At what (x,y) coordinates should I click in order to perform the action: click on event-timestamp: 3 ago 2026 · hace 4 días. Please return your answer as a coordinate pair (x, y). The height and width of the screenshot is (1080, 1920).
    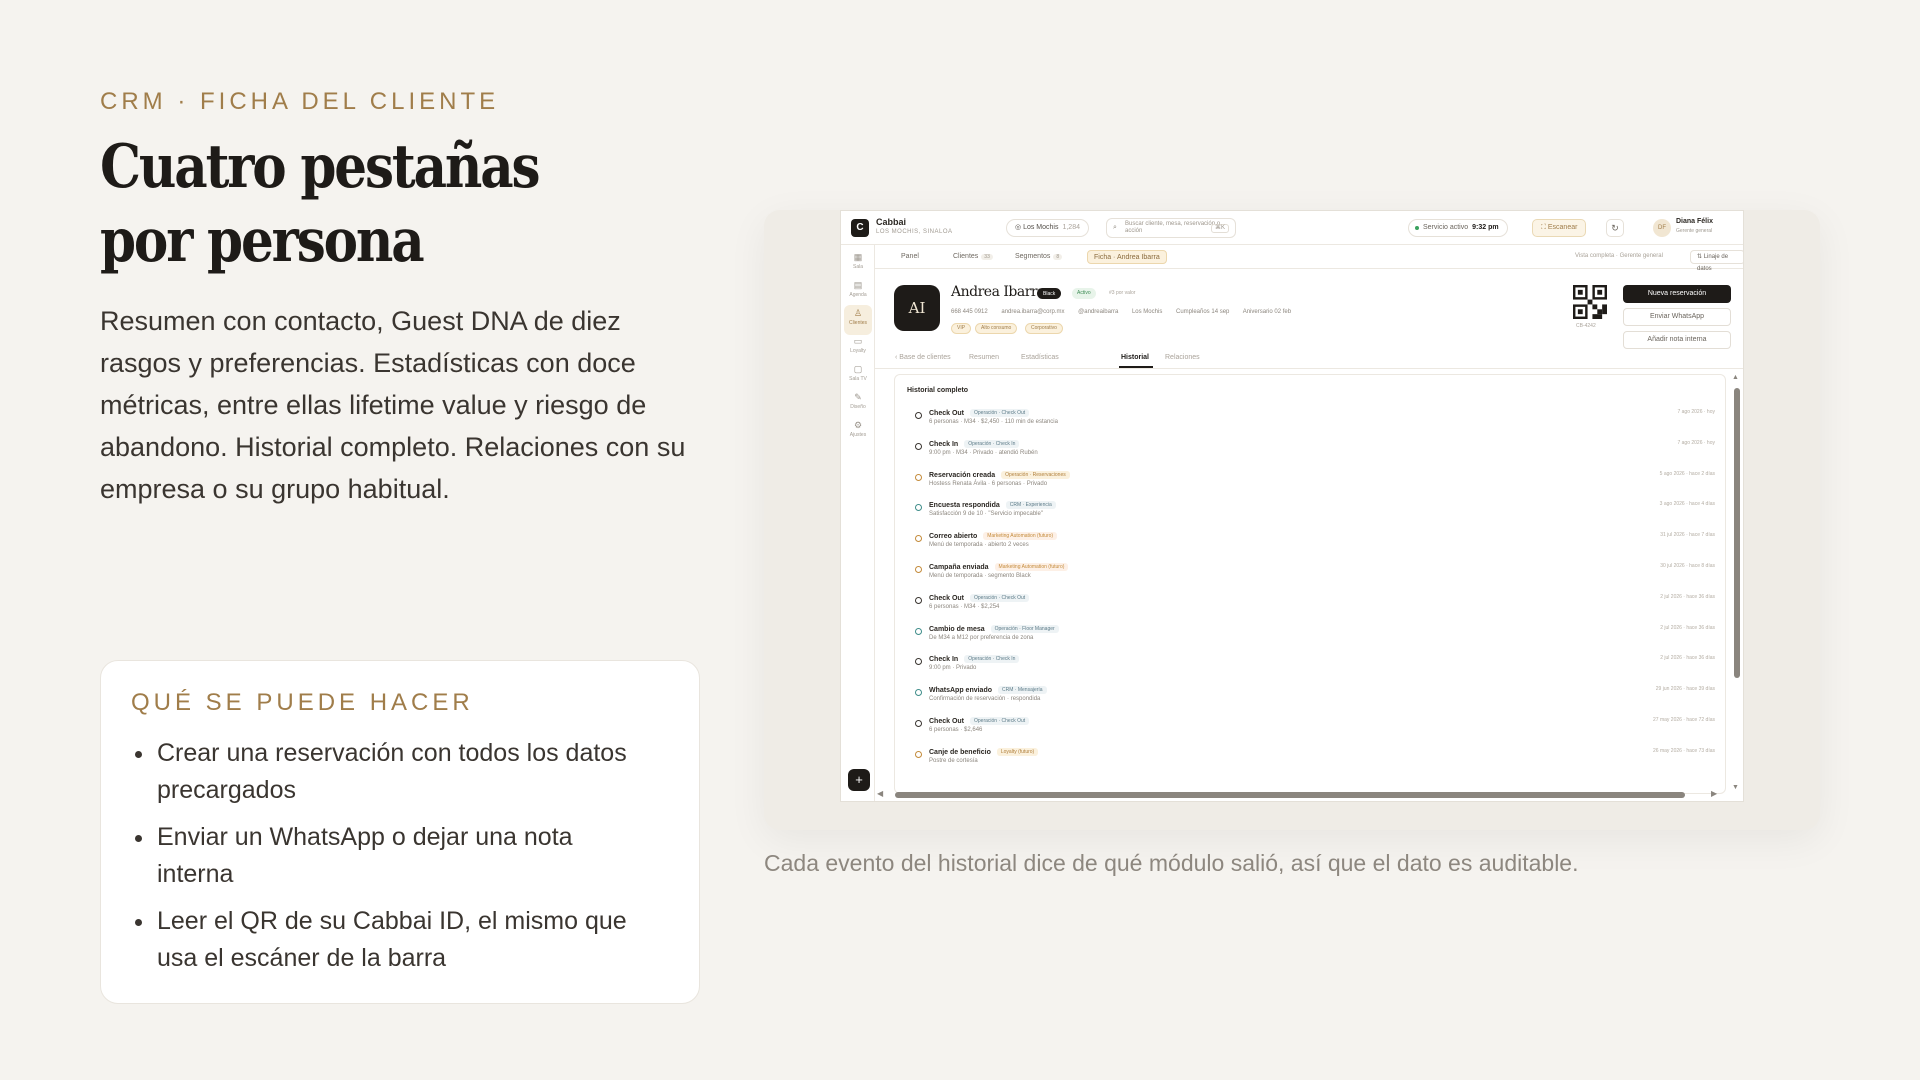
    Looking at the image, I should click on (1687, 504).